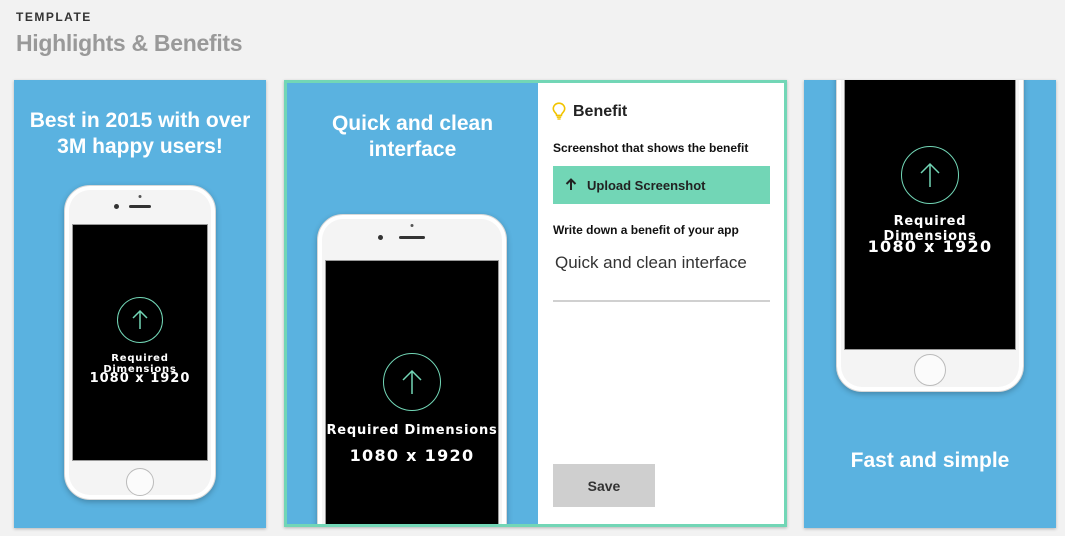  What do you see at coordinates (54, 17) in the screenshot?
I see `template-eyebrow: TEMPLATE` at bounding box center [54, 17].